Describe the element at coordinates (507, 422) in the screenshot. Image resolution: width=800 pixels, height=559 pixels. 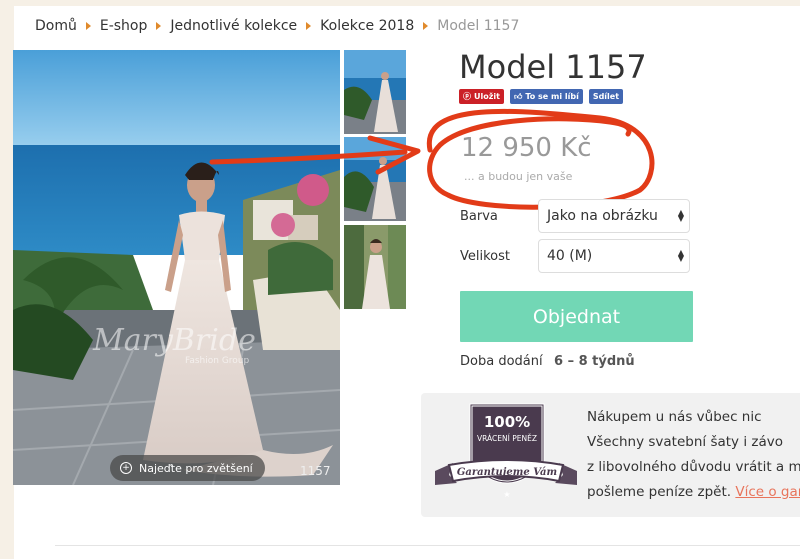
I see `badge-percent: 100%` at that location.